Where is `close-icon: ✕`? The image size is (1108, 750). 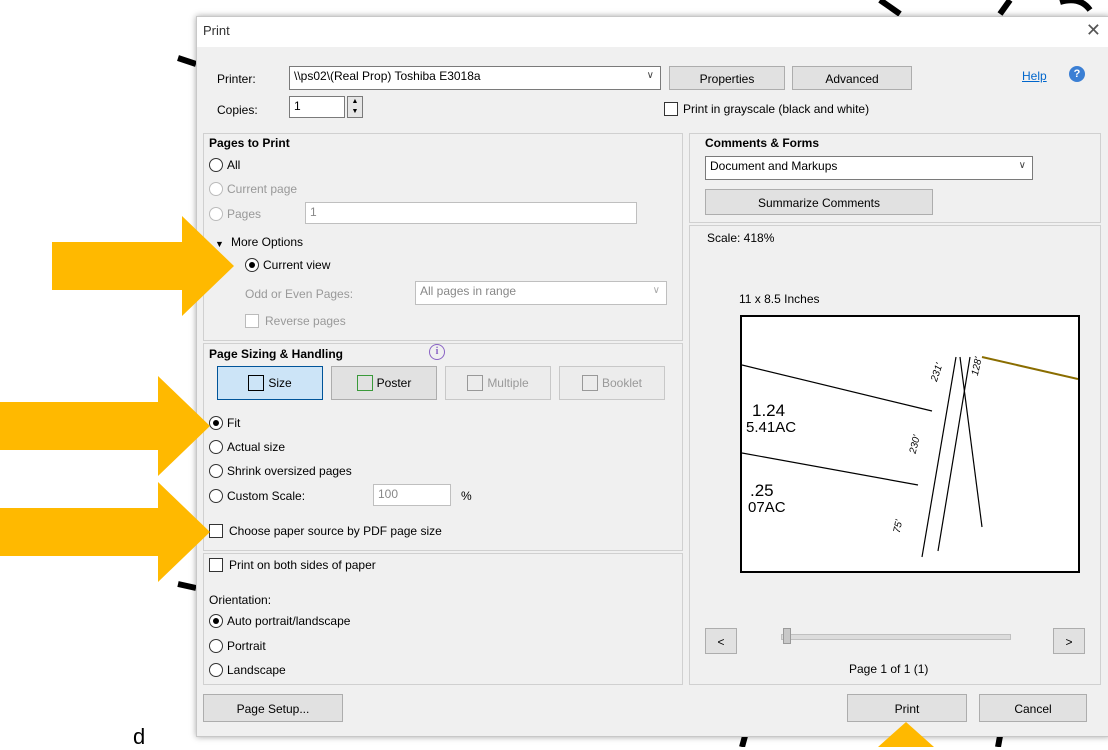
close-icon: ✕ is located at coordinates (1093, 30).